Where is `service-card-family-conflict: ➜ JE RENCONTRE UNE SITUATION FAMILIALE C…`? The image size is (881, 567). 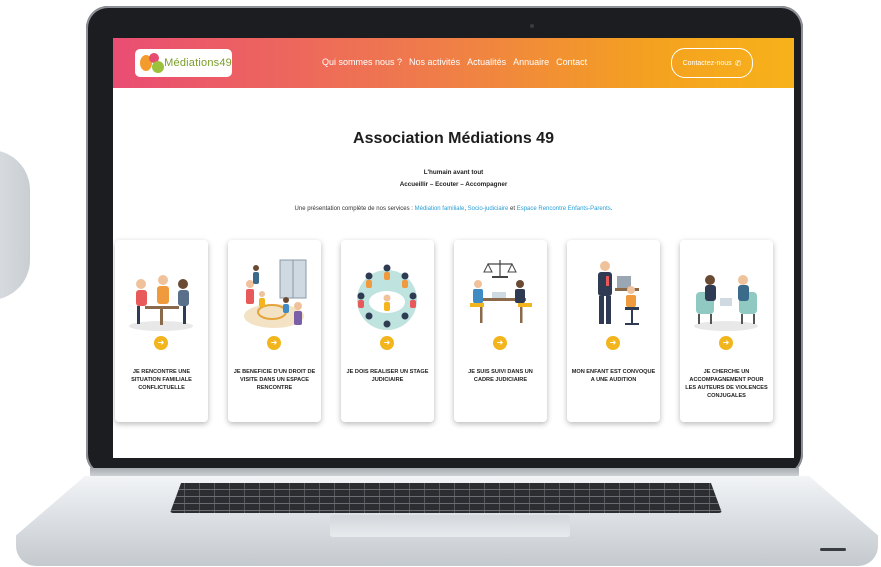 service-card-family-conflict: ➜ JE RENCONTRE UNE SITUATION FAMILIALE C… is located at coordinates (161, 331).